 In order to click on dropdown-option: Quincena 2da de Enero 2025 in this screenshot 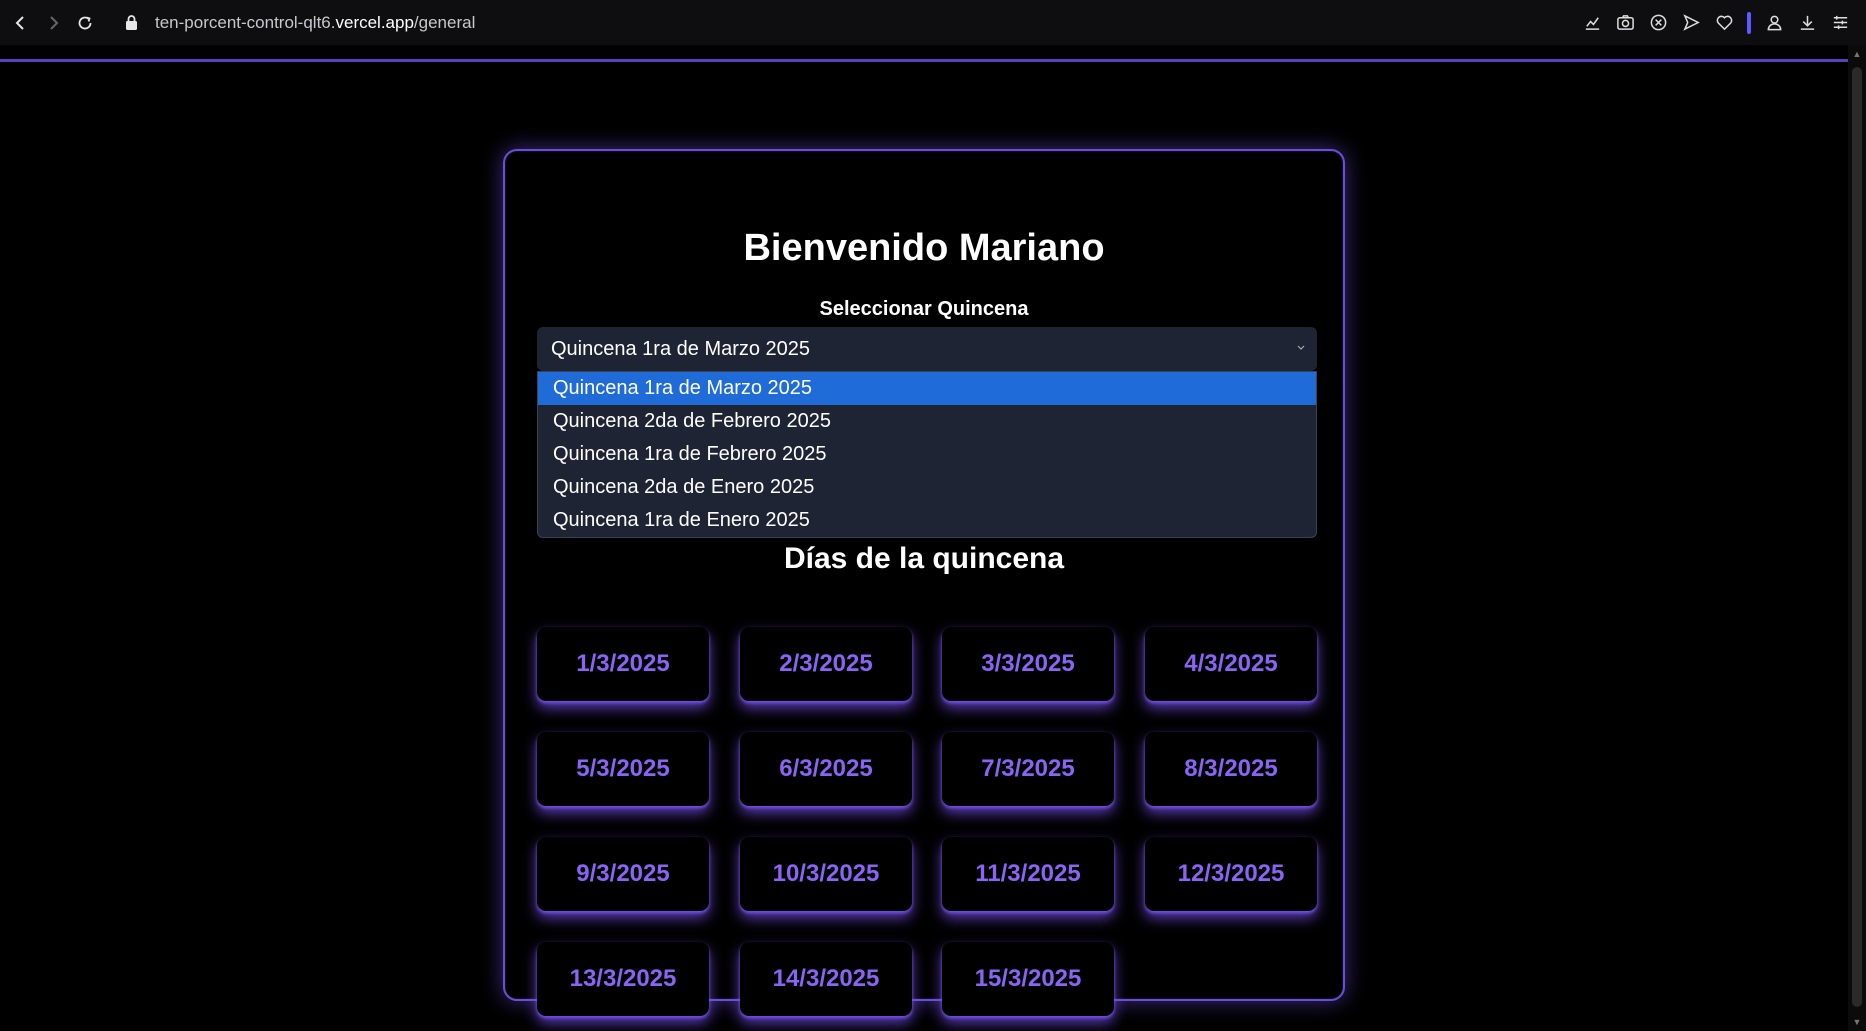, I will do `click(927, 487)`.